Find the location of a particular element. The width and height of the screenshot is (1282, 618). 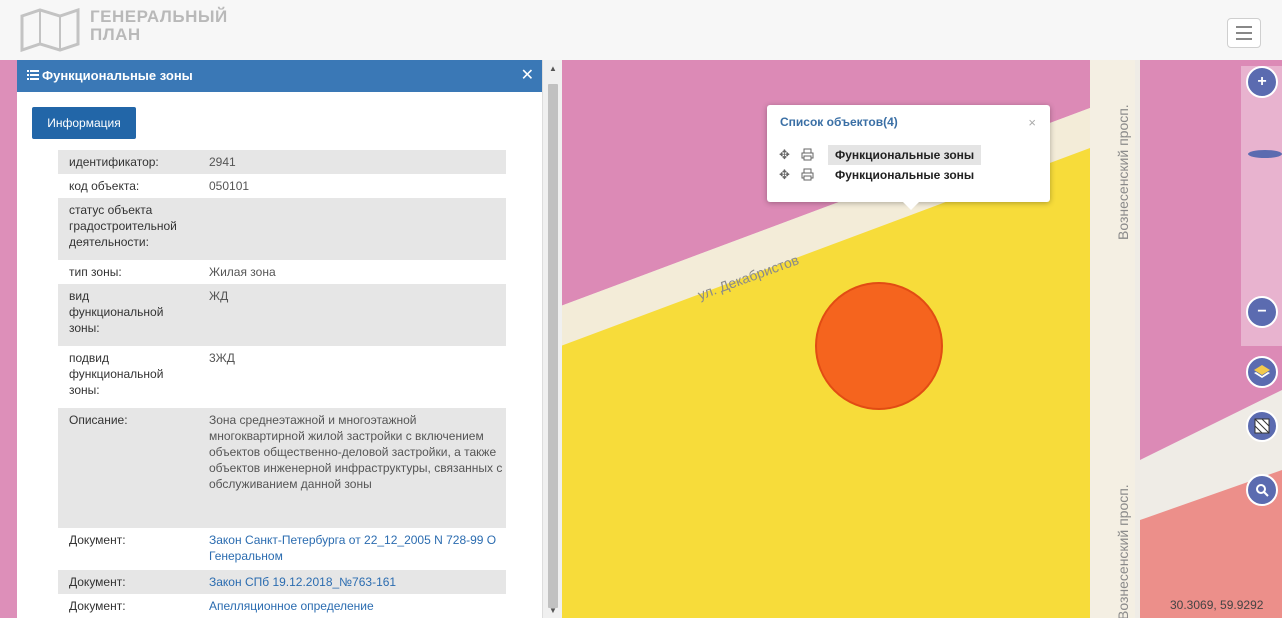

logo-line2: ПЛАН is located at coordinates (115, 34).